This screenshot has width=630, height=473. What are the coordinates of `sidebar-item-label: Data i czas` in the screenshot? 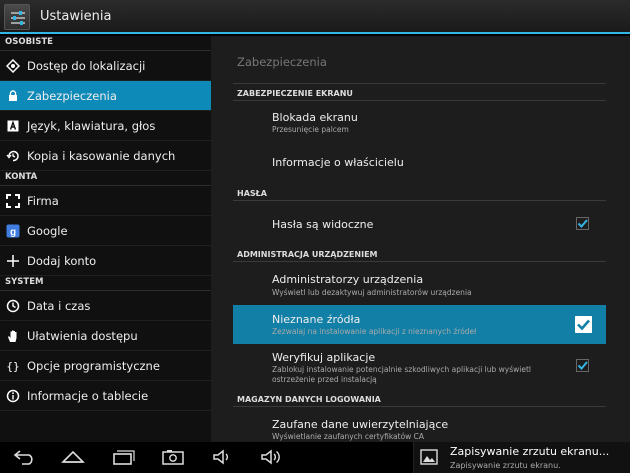 It's located at (59, 305).